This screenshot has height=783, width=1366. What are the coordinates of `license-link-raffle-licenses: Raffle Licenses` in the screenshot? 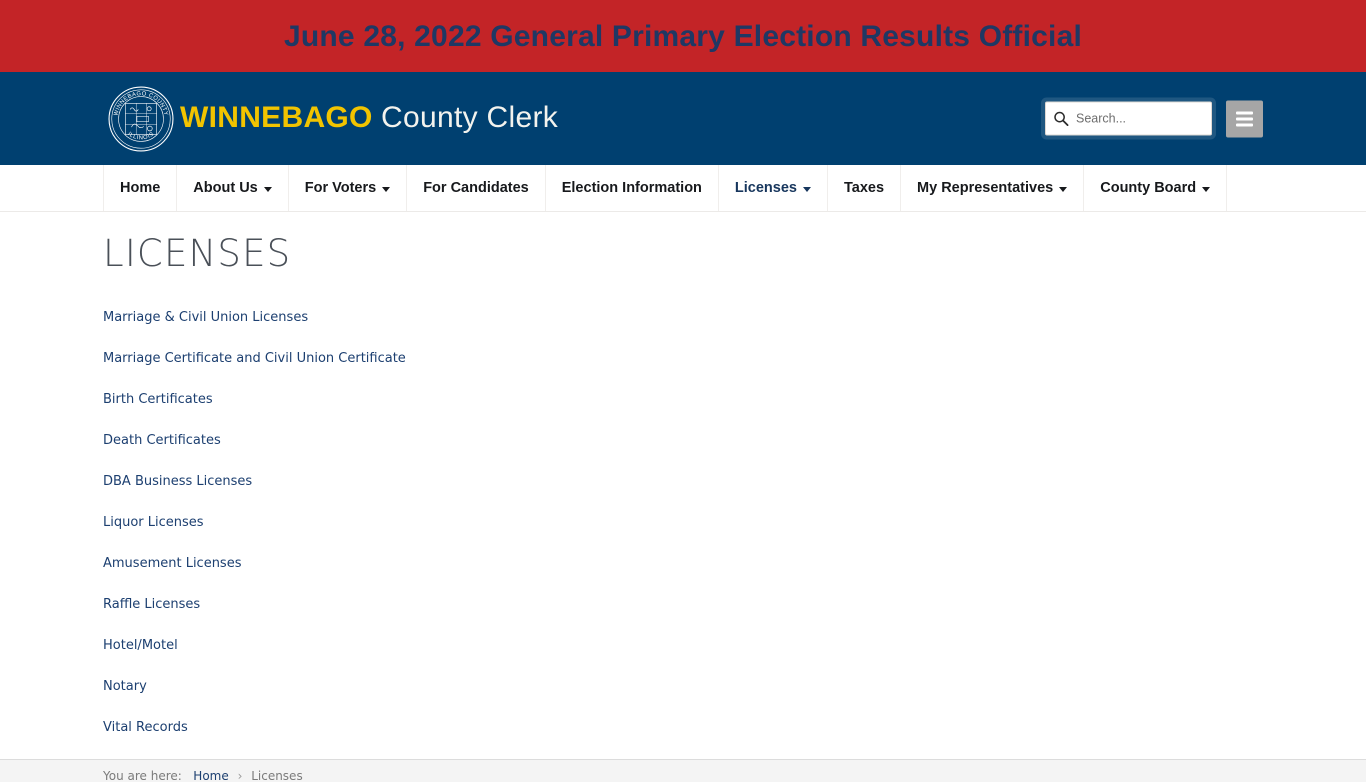 It's located at (151, 604).